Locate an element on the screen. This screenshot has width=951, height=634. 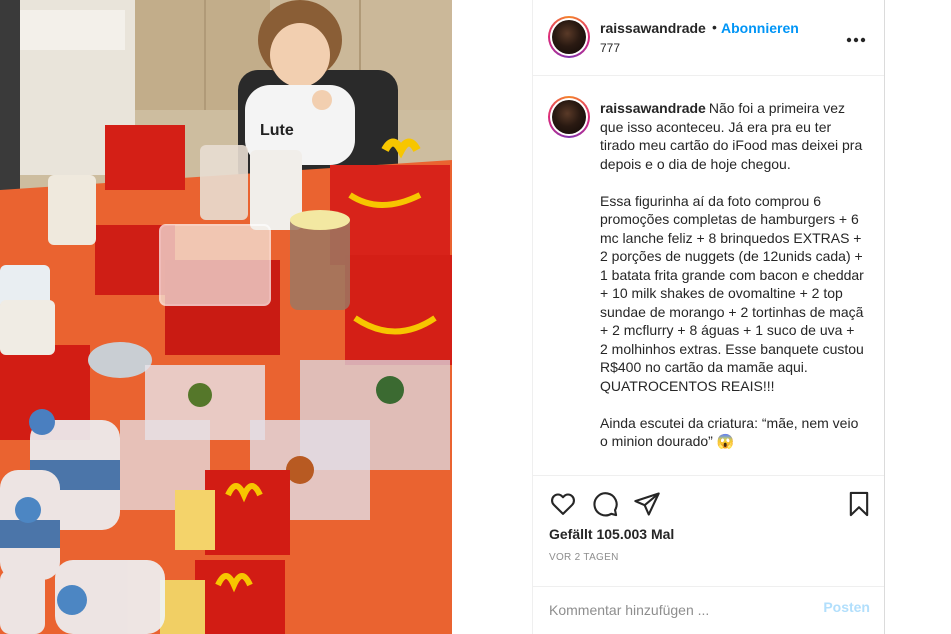
post-actions: Gefällt 105.003 Mal VOR 2 TAGEN is located at coordinates (708, 530).